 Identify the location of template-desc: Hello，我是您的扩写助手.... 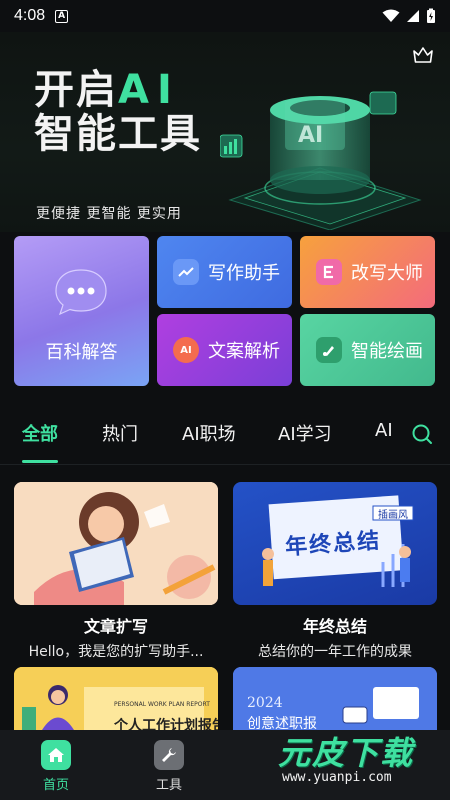
(116, 652).